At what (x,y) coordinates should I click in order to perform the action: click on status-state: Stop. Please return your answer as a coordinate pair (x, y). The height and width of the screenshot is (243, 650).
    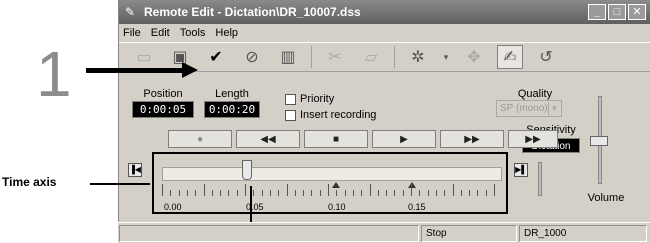
    Looking at the image, I should click on (469, 233).